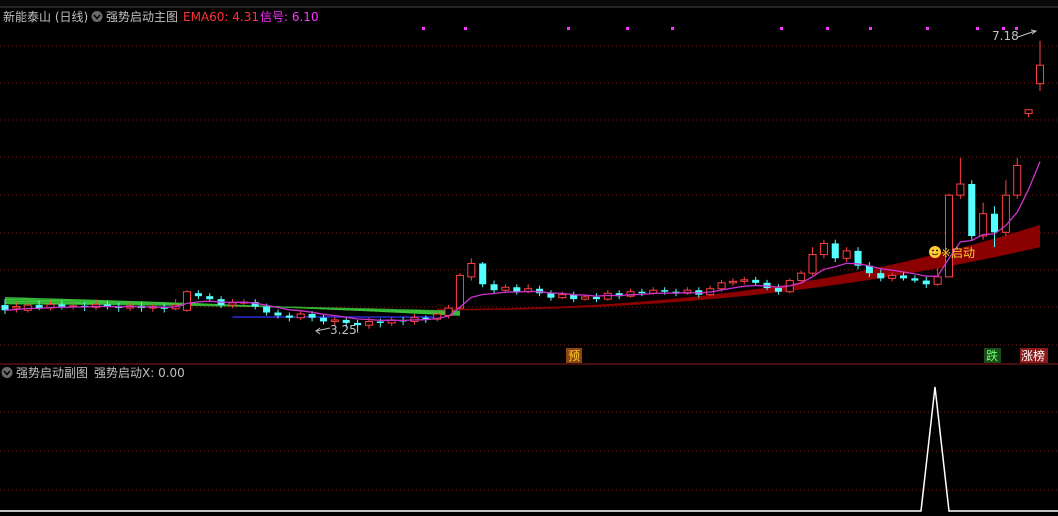 The image size is (1058, 516). I want to click on start-signal-label: ※启动, so click(958, 253).